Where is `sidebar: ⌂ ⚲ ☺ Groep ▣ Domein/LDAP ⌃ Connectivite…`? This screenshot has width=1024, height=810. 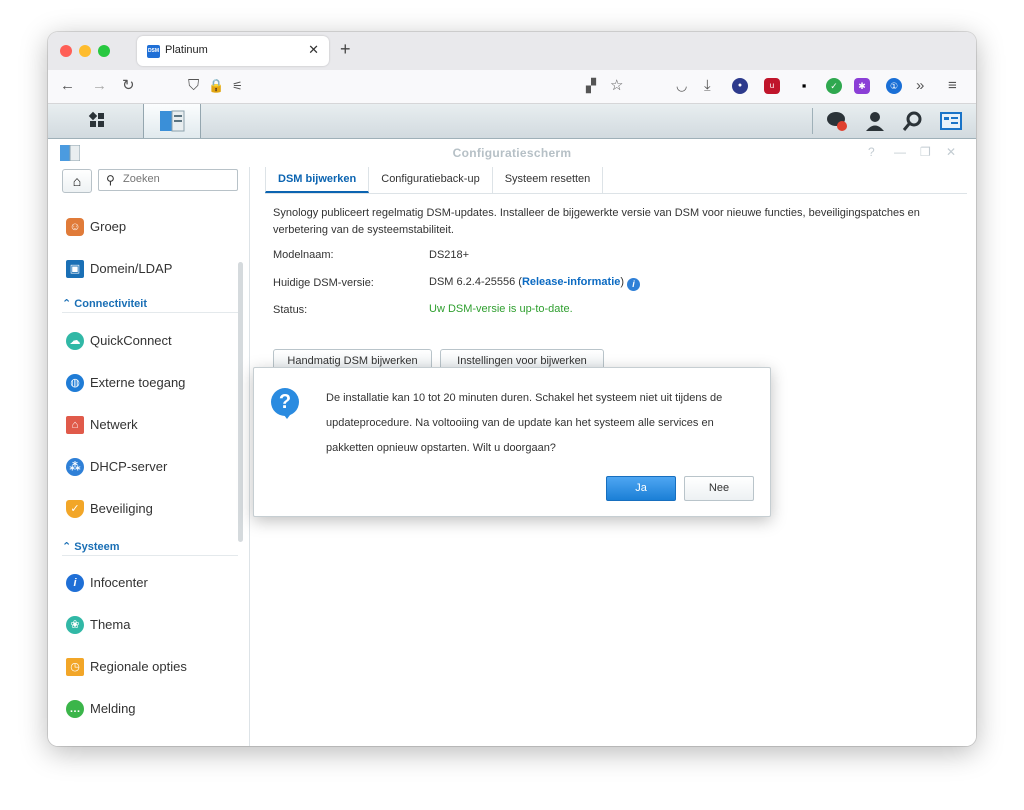 sidebar: ⌂ ⚲ ☺ Groep ▣ Domein/LDAP ⌃ Connectivite… is located at coordinates (149, 456).